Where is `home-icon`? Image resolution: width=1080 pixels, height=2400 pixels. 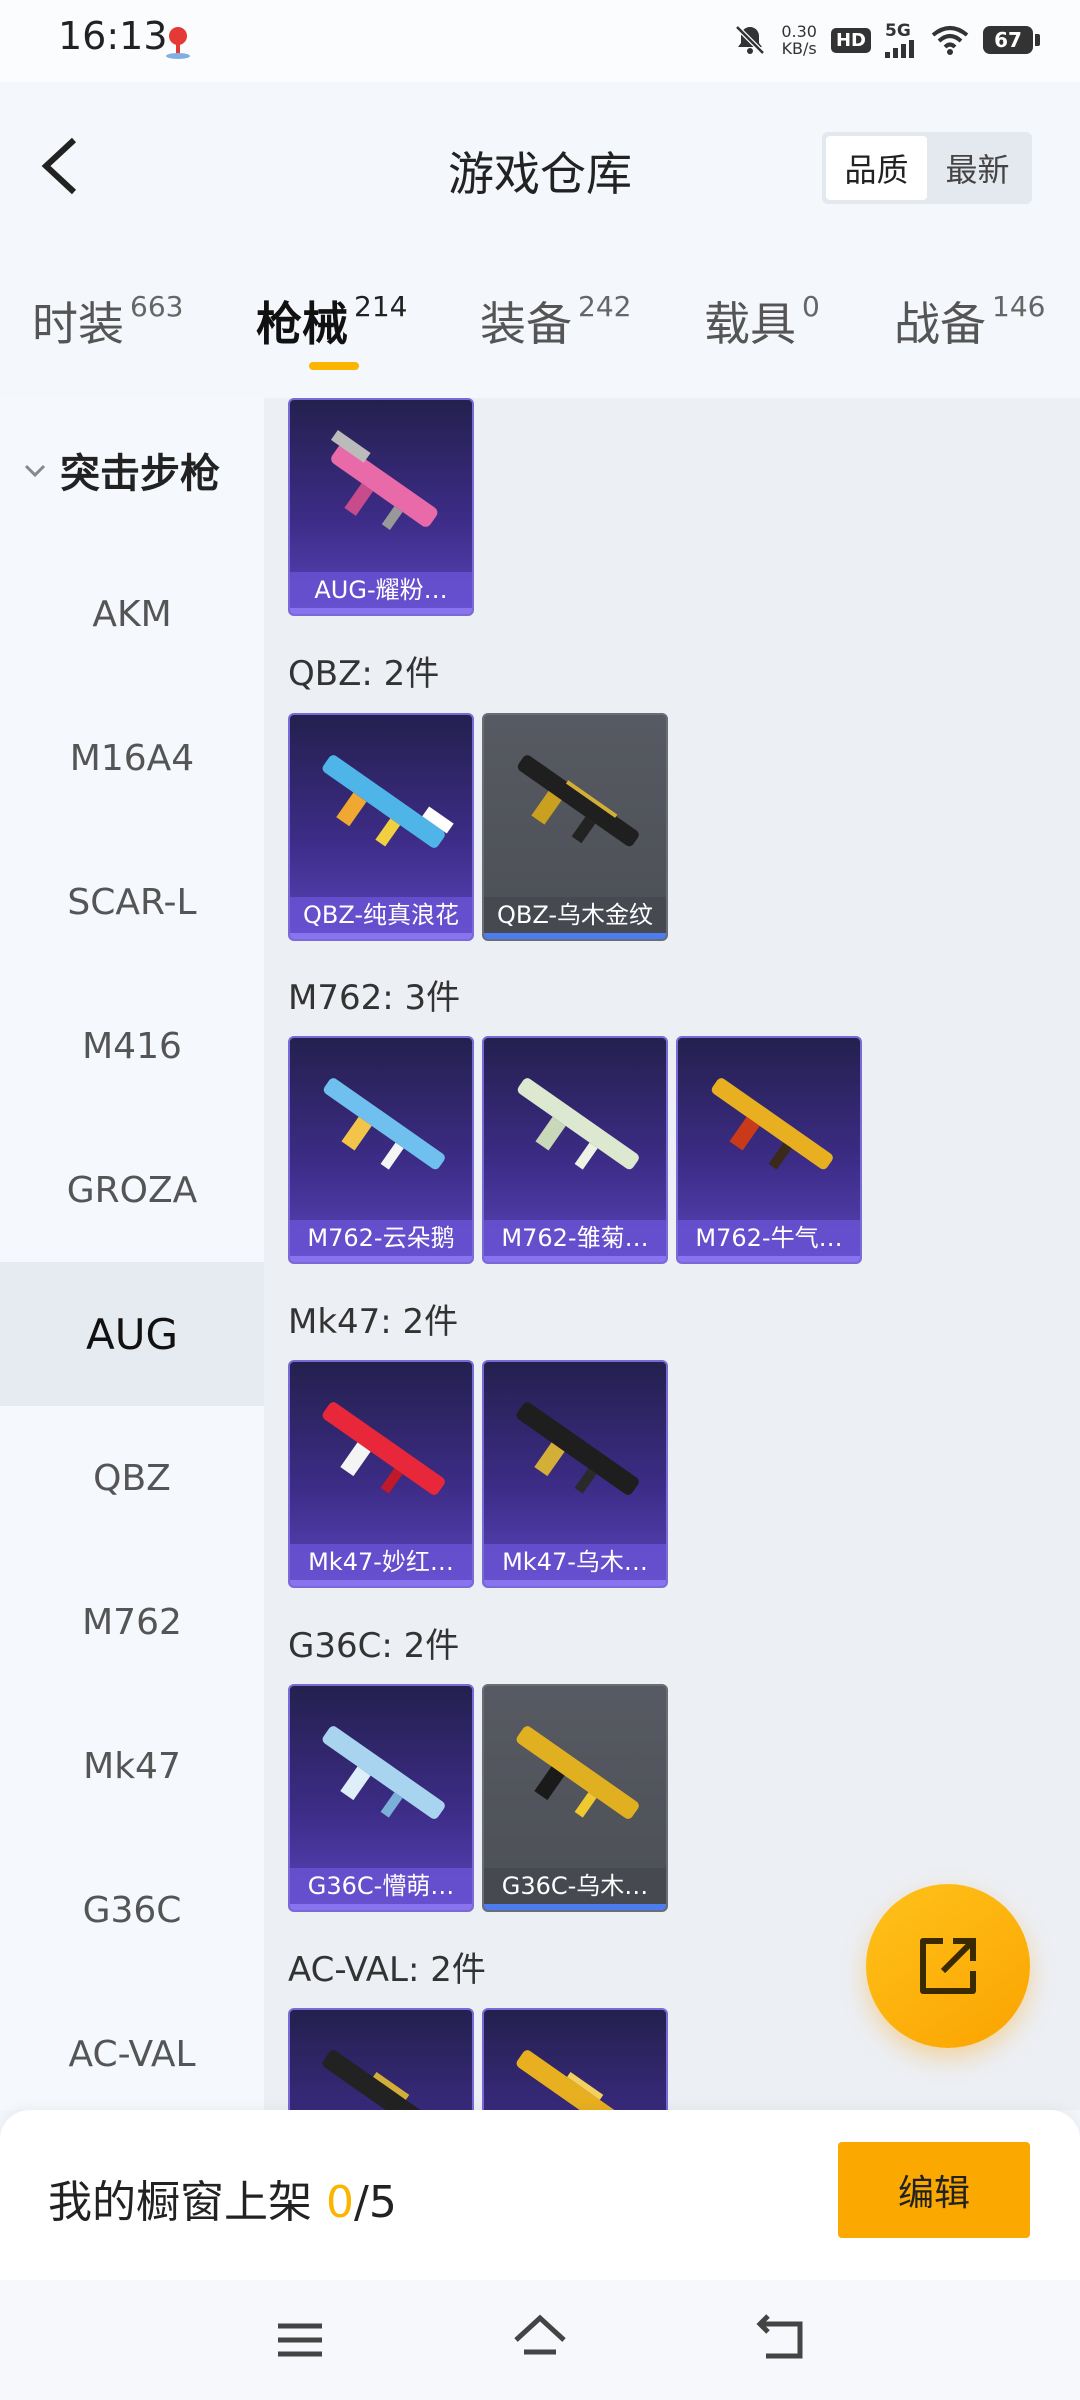
home-icon is located at coordinates (540, 2340).